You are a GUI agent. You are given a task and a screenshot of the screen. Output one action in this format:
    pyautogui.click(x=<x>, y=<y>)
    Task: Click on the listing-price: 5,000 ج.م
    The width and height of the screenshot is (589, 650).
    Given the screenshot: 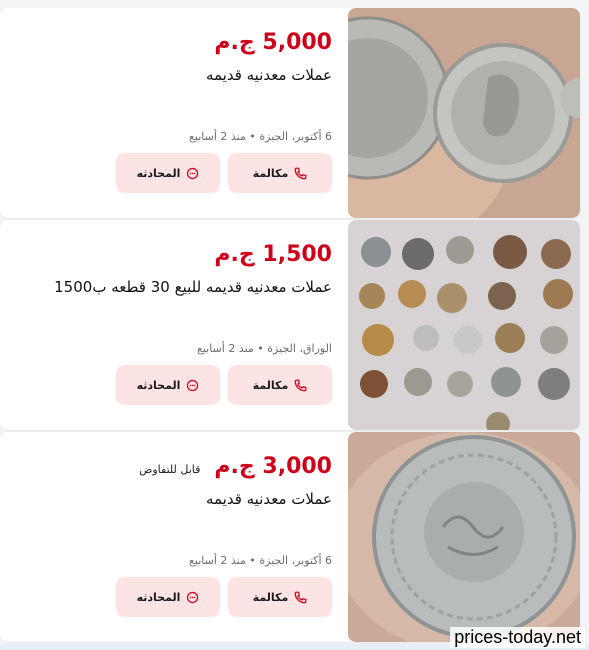 What is the action you would take?
    pyautogui.click(x=273, y=42)
    